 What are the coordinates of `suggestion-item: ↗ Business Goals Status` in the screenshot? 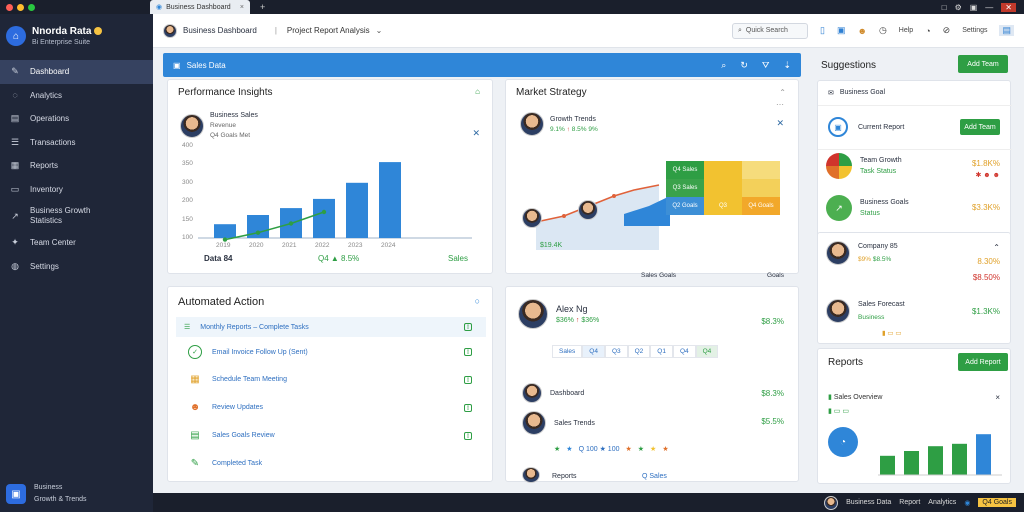 It's located at (867, 208).